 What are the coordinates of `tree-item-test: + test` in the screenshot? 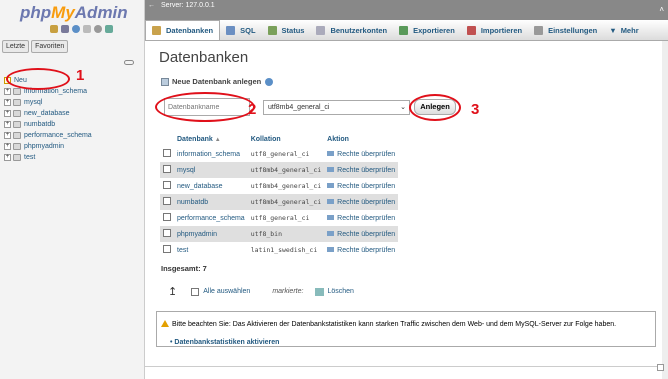 It's located at (48, 157).